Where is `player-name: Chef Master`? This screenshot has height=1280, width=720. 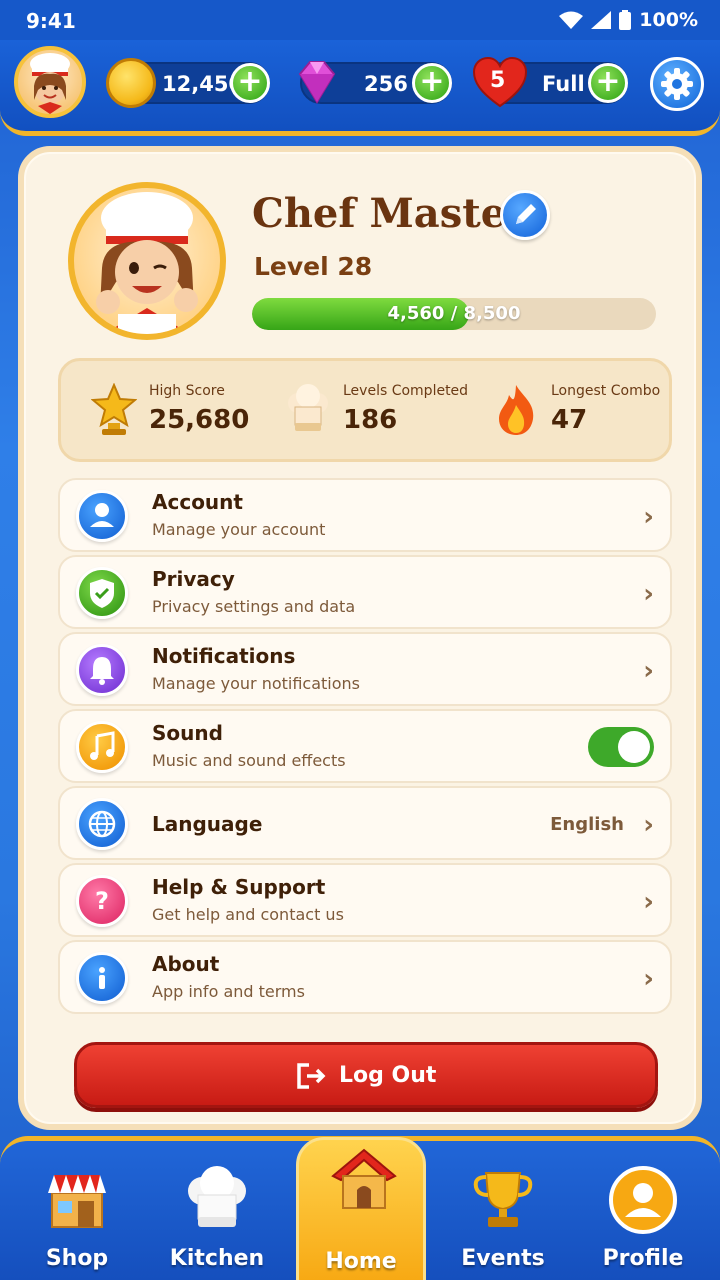 player-name: Chef Master is located at coordinates (390, 213).